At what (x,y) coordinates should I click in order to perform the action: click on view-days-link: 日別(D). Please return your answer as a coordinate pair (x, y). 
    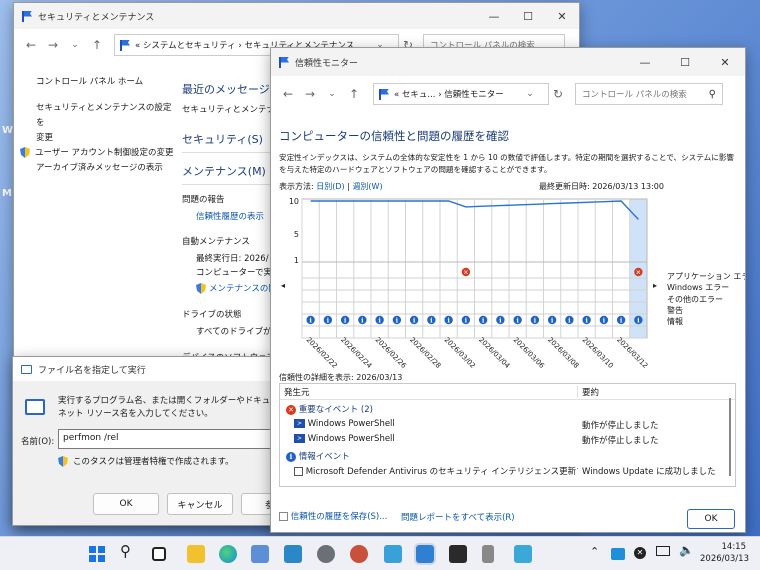
    Looking at the image, I should click on (330, 186).